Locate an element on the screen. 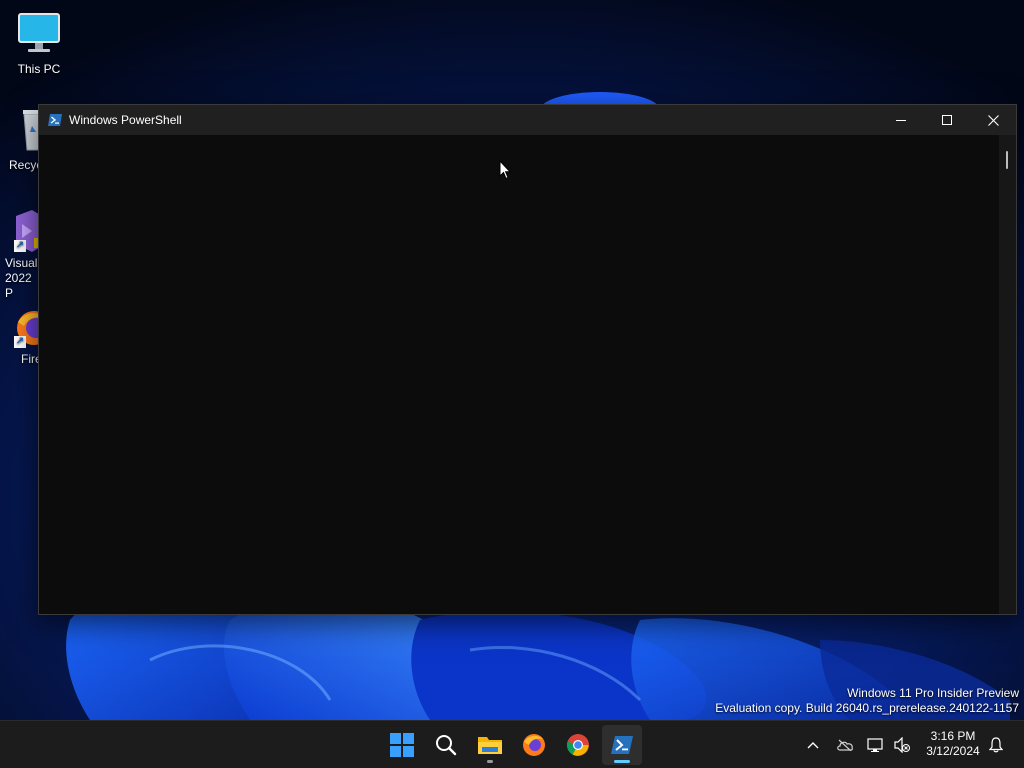 This screenshot has width=1024, height=768. desktop-icon-label: Recyc is located at coordinates (26, 165).